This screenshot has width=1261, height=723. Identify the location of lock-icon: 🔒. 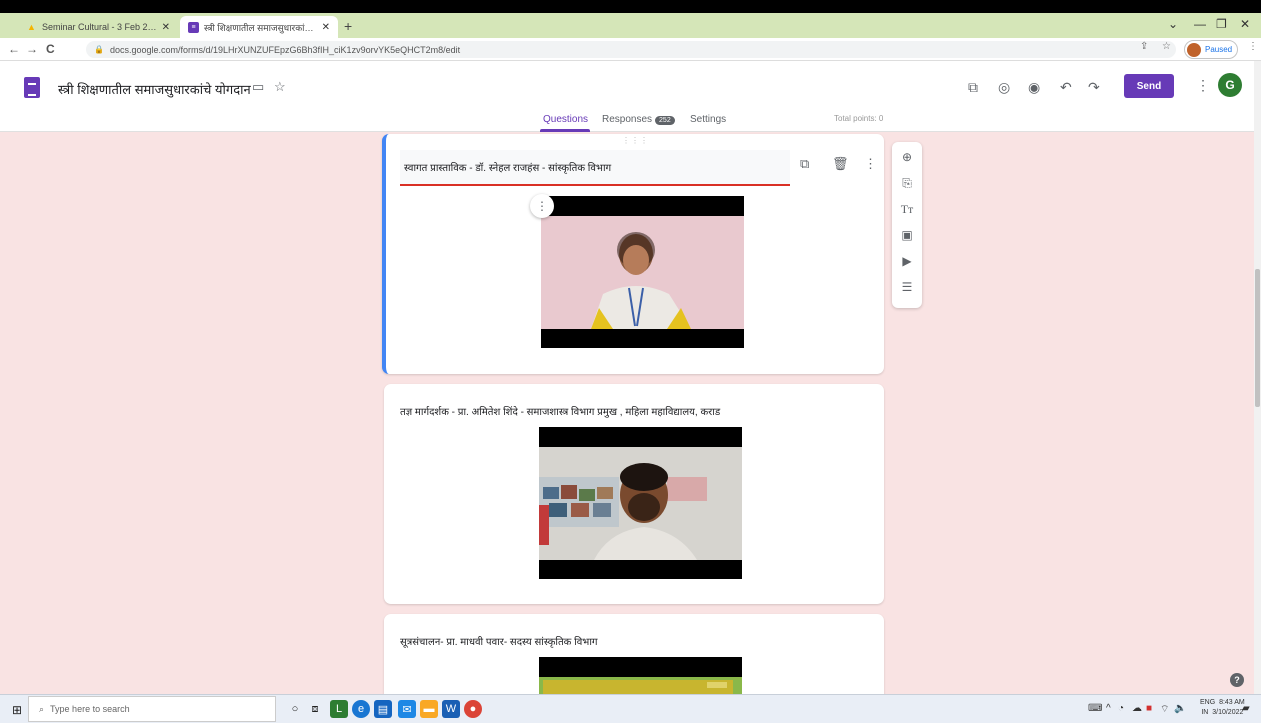
(99, 49).